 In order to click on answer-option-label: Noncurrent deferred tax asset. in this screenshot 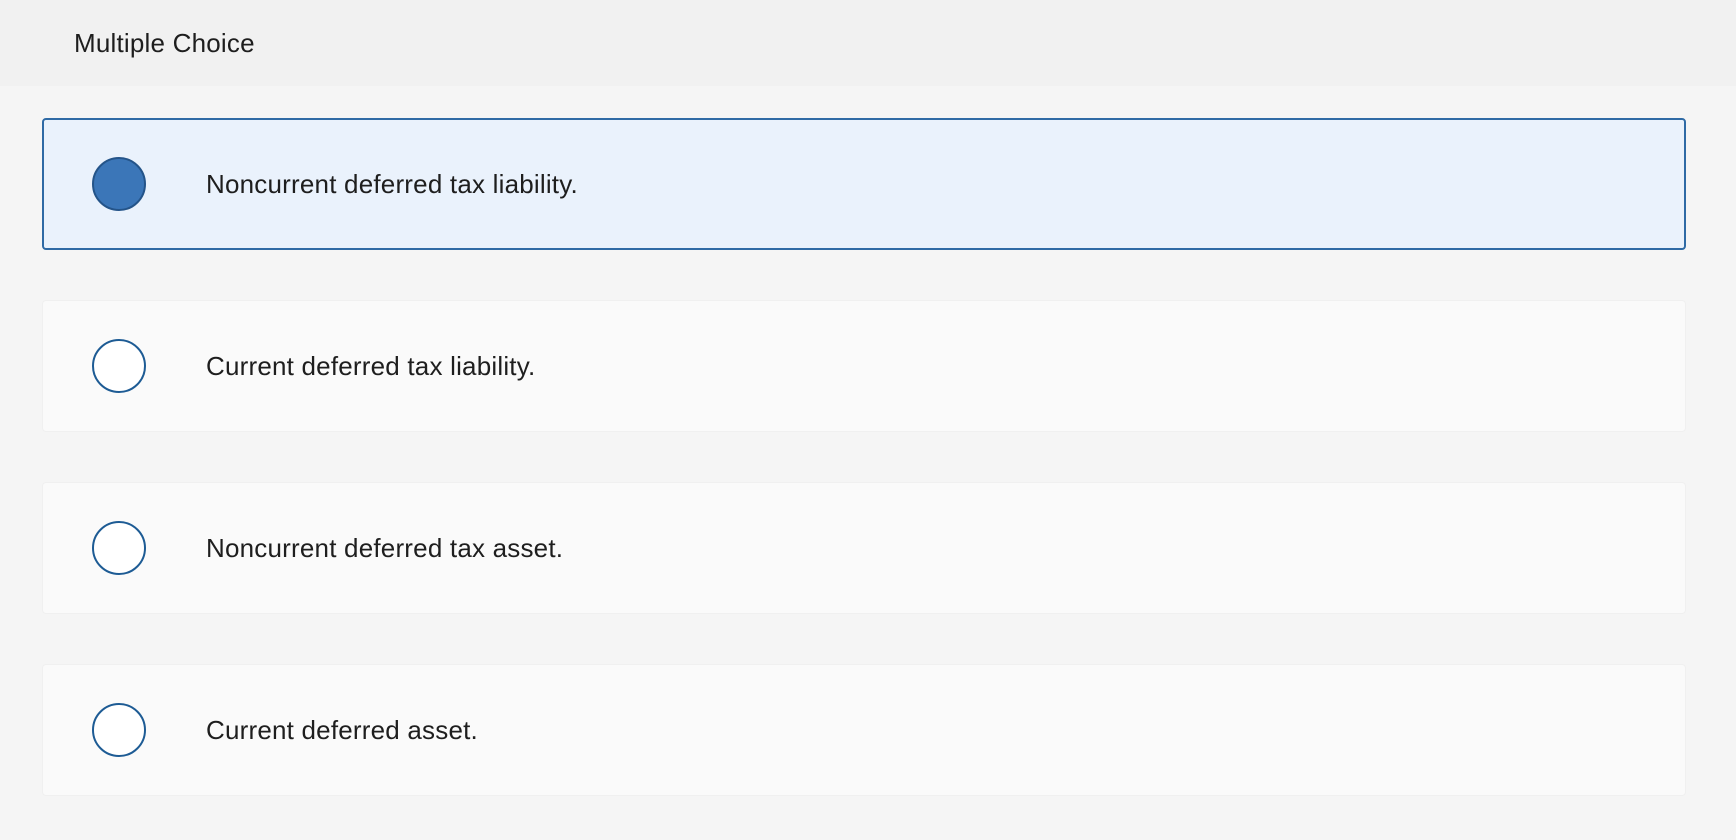, I will do `click(385, 547)`.